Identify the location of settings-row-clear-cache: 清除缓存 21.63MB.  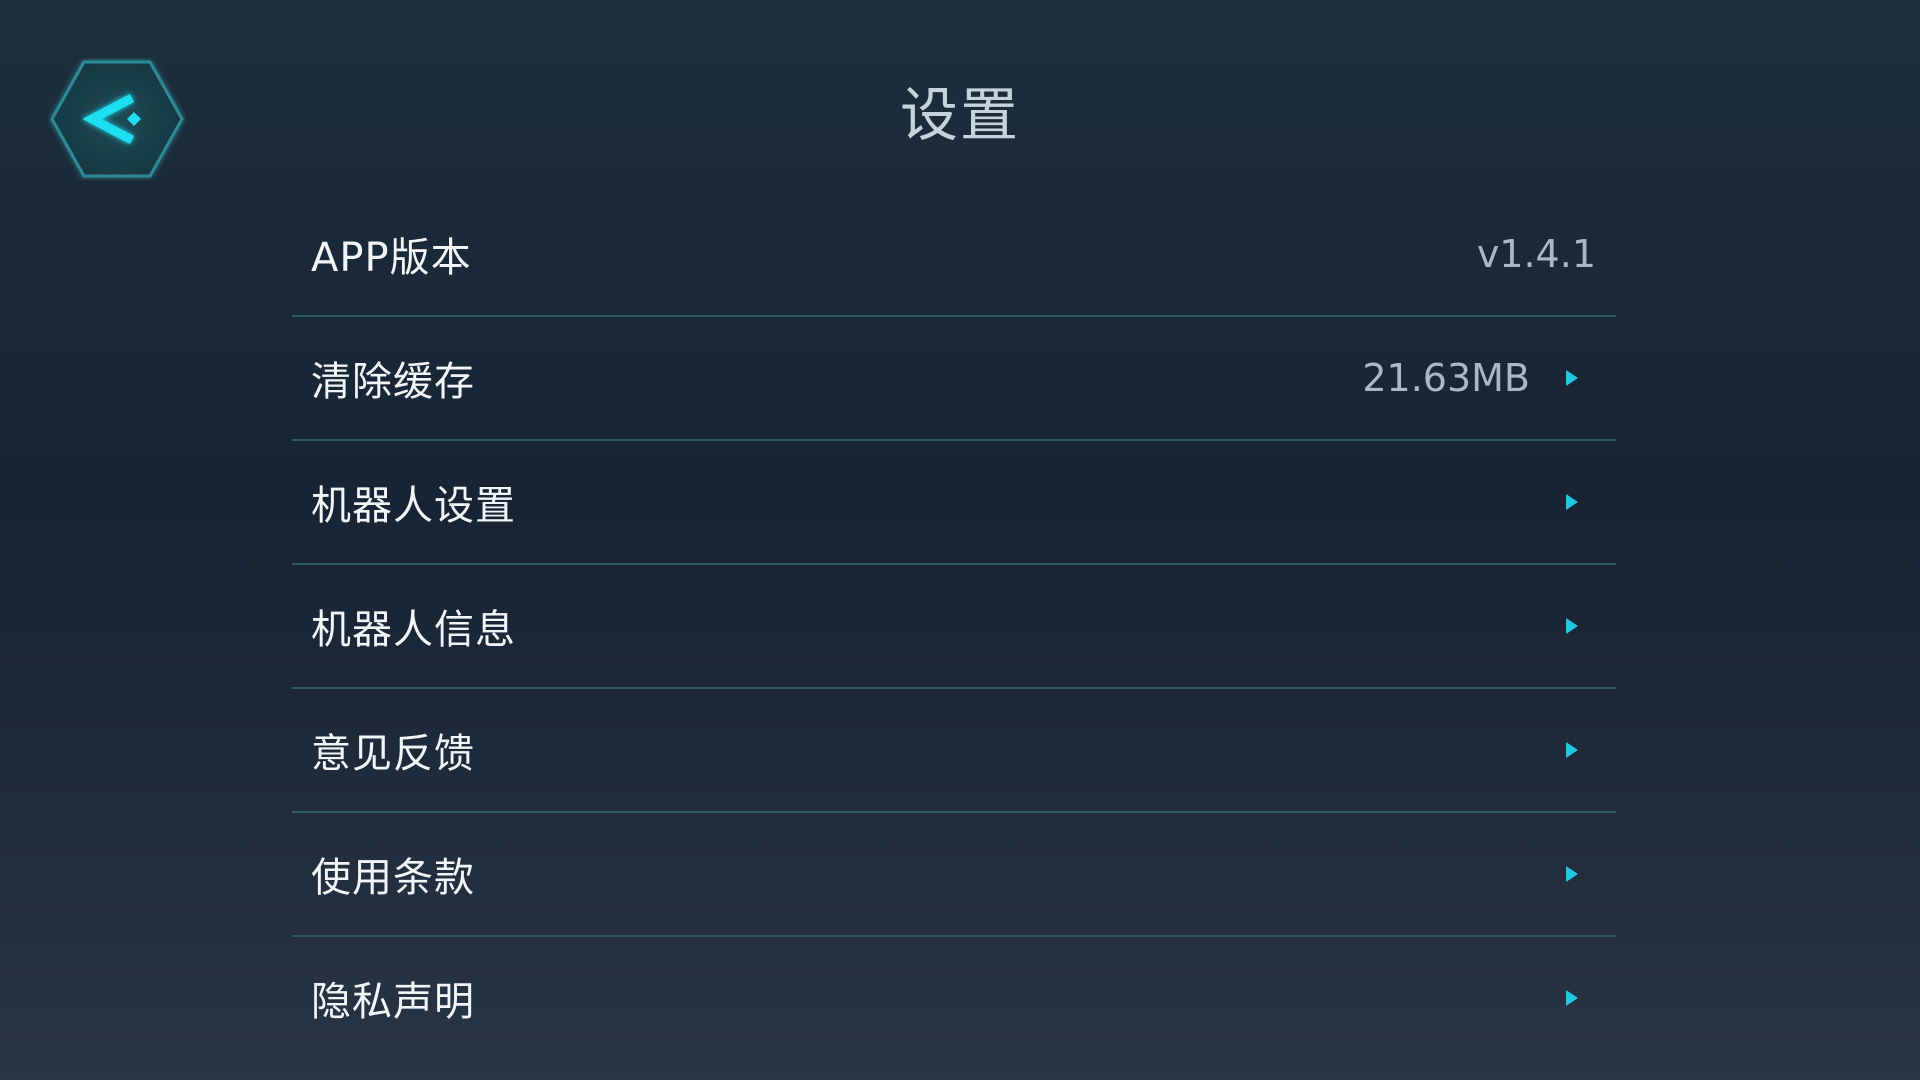
(954, 379).